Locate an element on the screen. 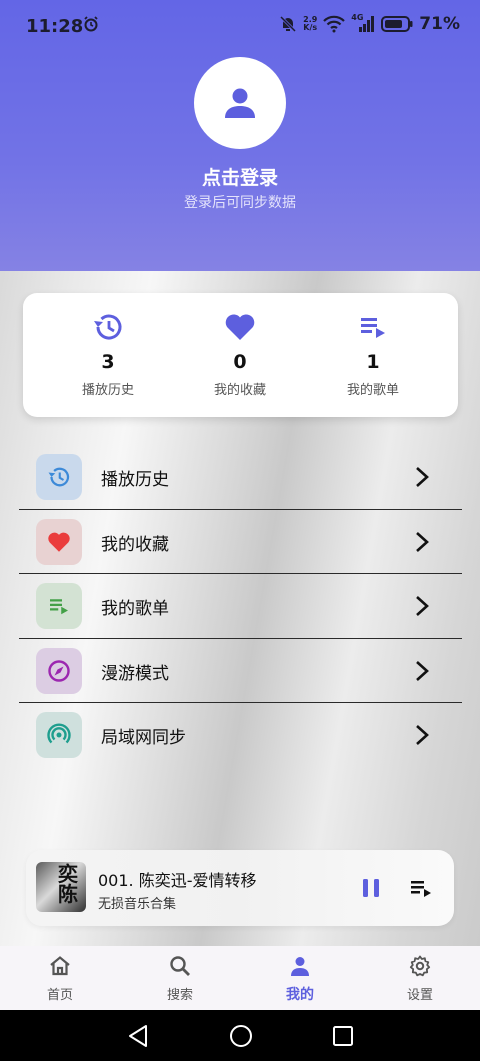 This screenshot has height=1061, width=480. stat-playlists-count: 1 is located at coordinates (373, 362).